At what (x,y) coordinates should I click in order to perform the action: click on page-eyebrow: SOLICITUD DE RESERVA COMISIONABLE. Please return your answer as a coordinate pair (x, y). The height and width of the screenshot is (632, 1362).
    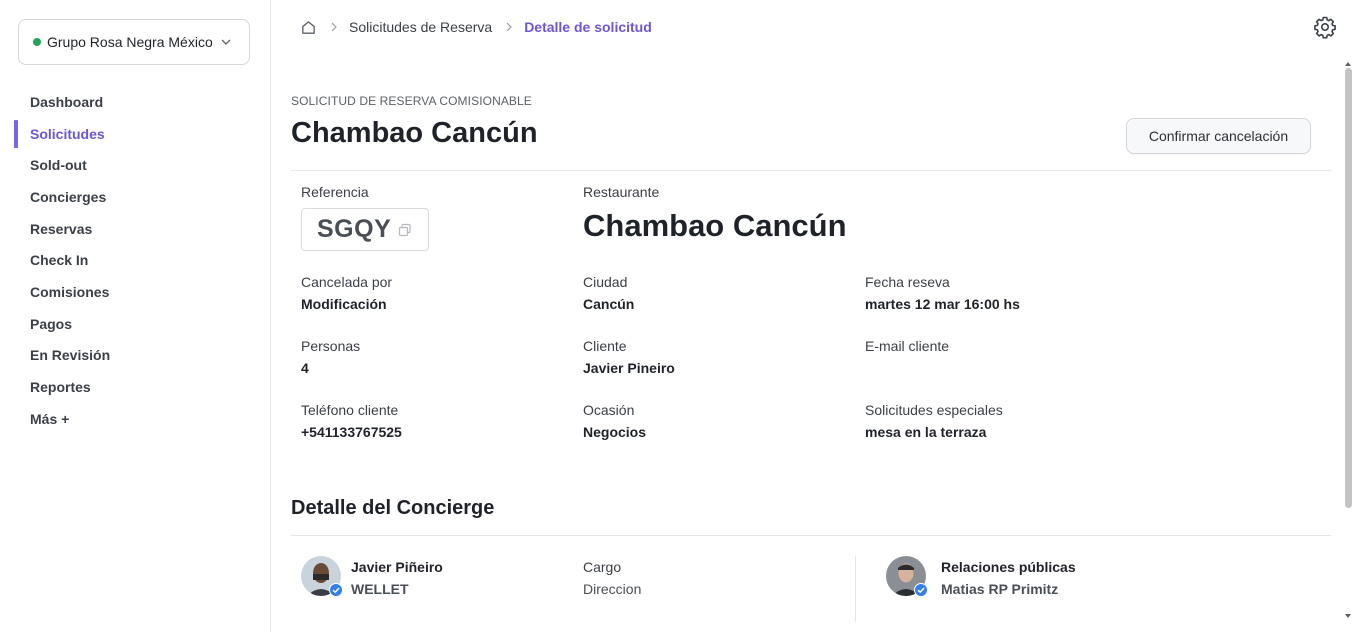
    Looking at the image, I should click on (411, 101).